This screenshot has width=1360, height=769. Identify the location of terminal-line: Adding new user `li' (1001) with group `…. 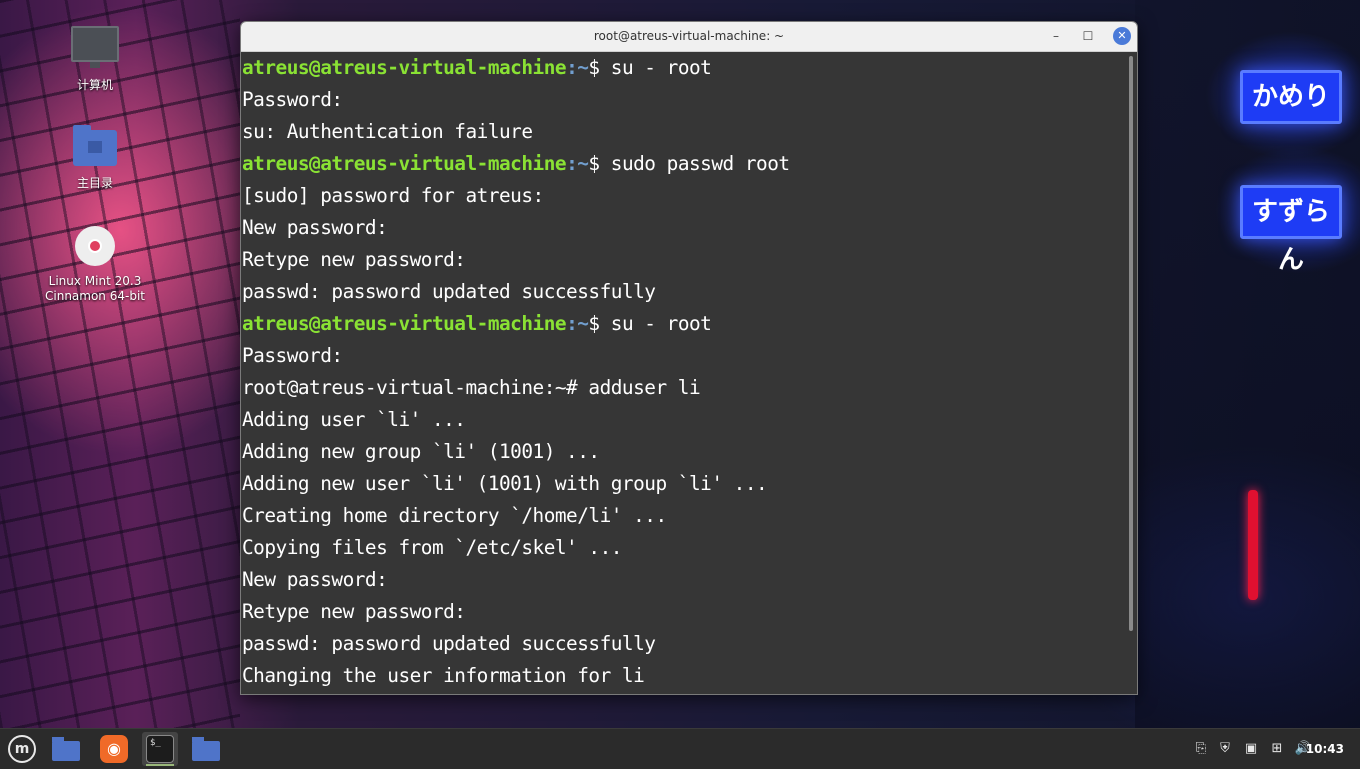
(505, 483).